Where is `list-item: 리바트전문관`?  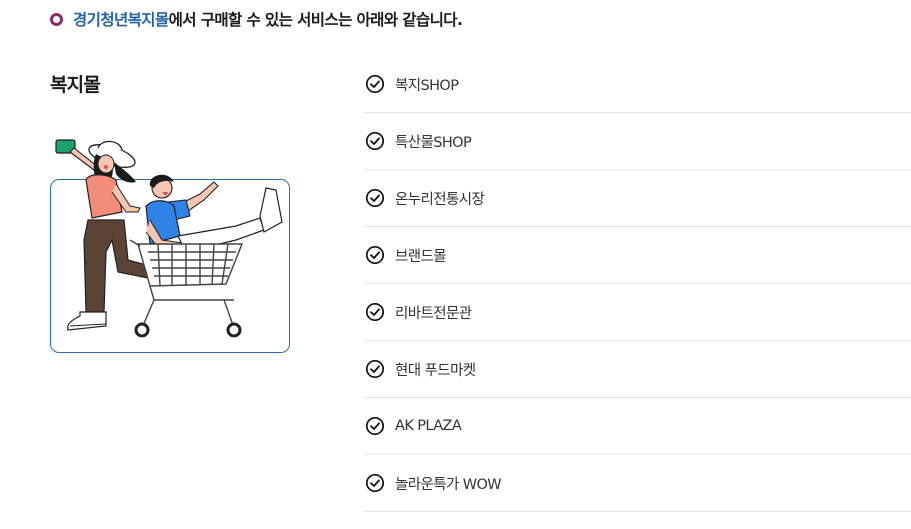
list-item: 리바트전문관 is located at coordinates (637, 312).